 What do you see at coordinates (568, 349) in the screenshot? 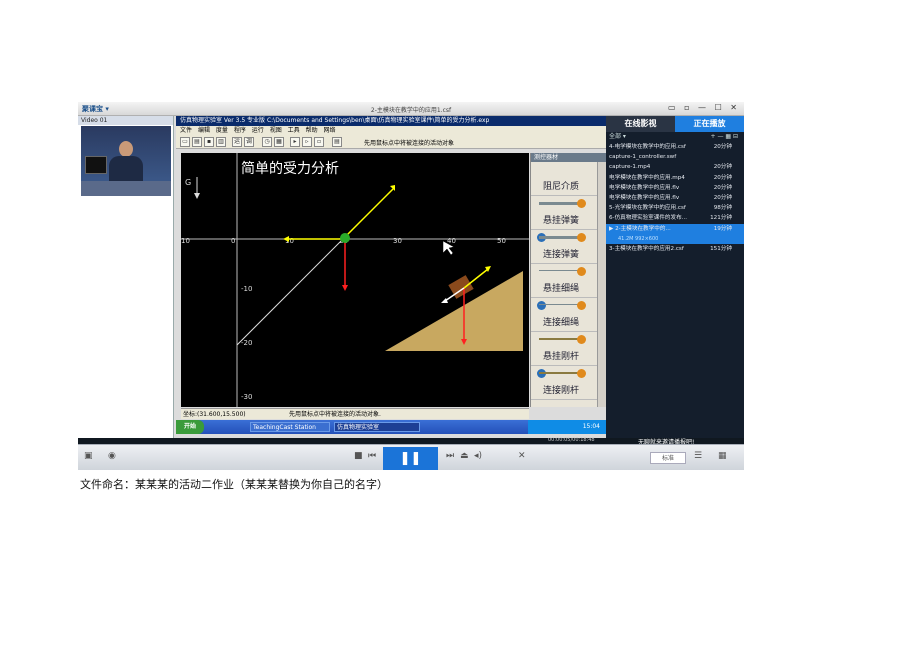
I see `palette-hanging-rod: 悬挂刚杆` at bounding box center [568, 349].